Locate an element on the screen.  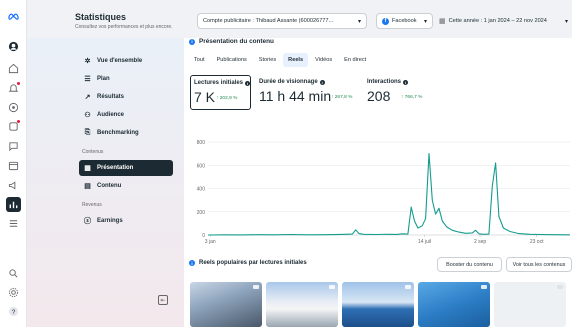
calendar-icon: ▦ is located at coordinates (442, 21).